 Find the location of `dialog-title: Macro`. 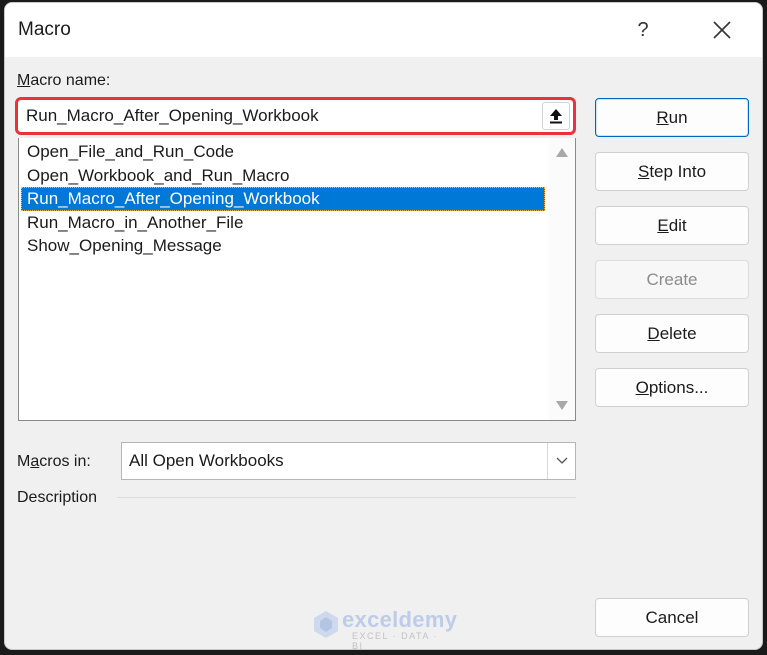

dialog-title: Macro is located at coordinates (44, 29).